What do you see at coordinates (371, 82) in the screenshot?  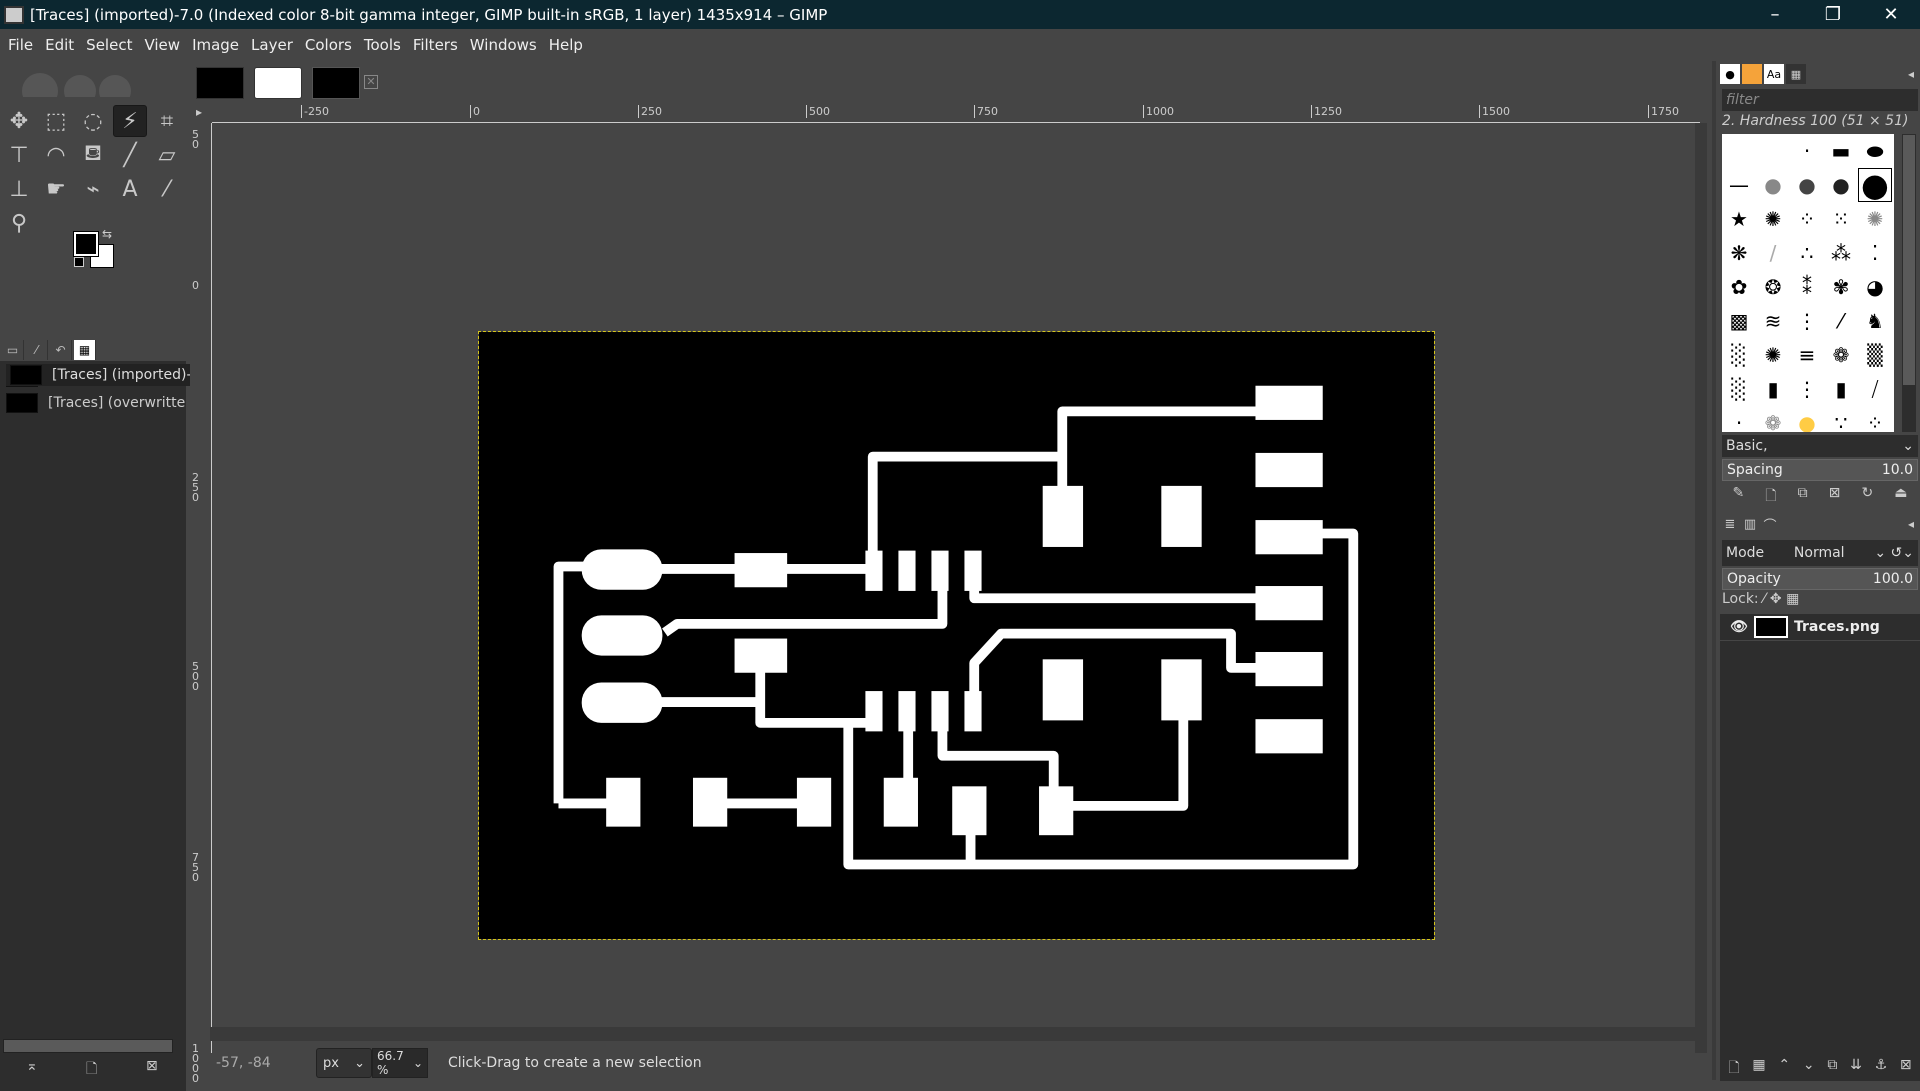 I see `close-tab-icon: ✕` at bounding box center [371, 82].